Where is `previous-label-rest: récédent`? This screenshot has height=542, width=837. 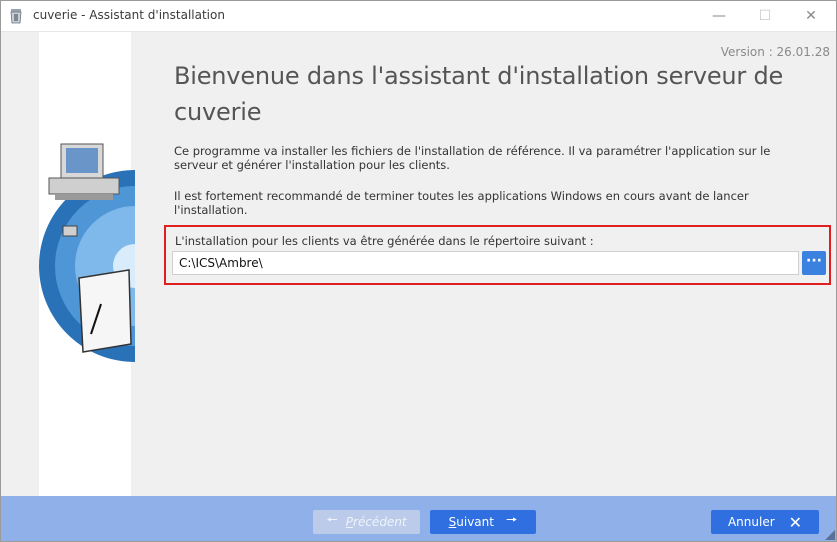
previous-label-rest: récédent is located at coordinates (380, 522).